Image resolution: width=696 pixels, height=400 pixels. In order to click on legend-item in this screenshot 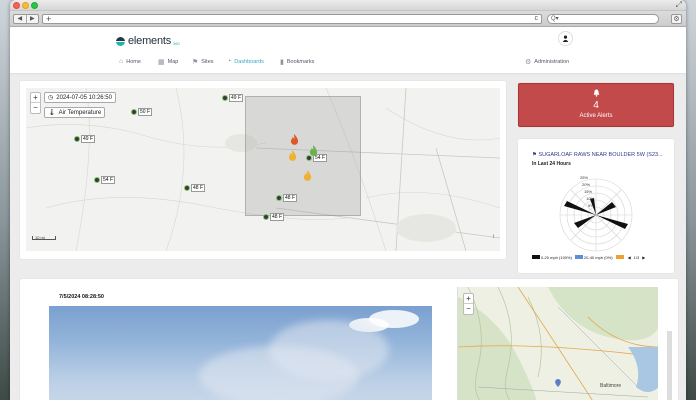, I will do `click(620, 257)`.